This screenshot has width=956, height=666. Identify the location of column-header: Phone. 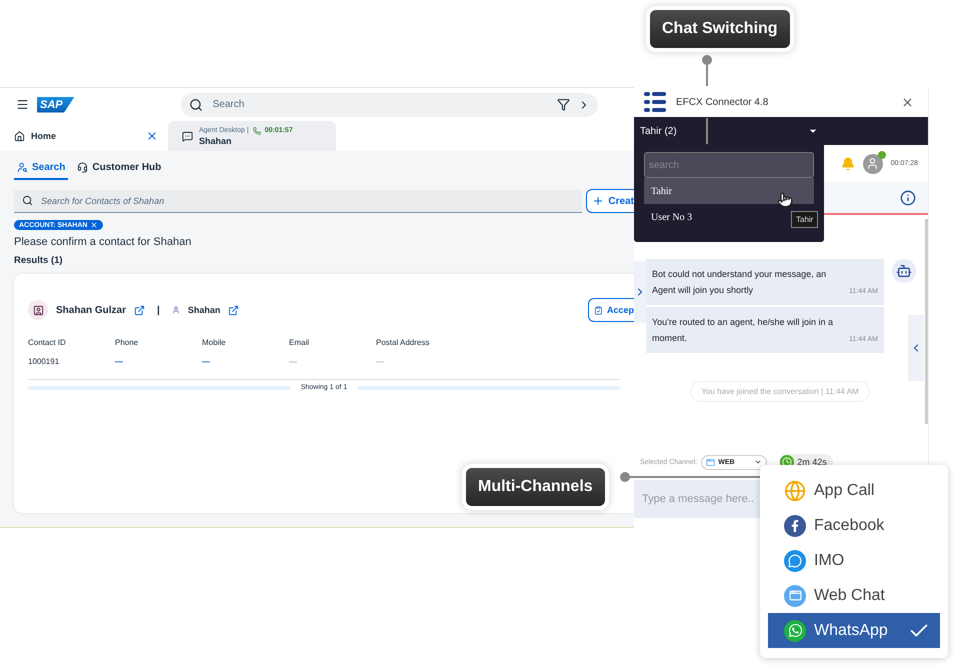
(127, 342).